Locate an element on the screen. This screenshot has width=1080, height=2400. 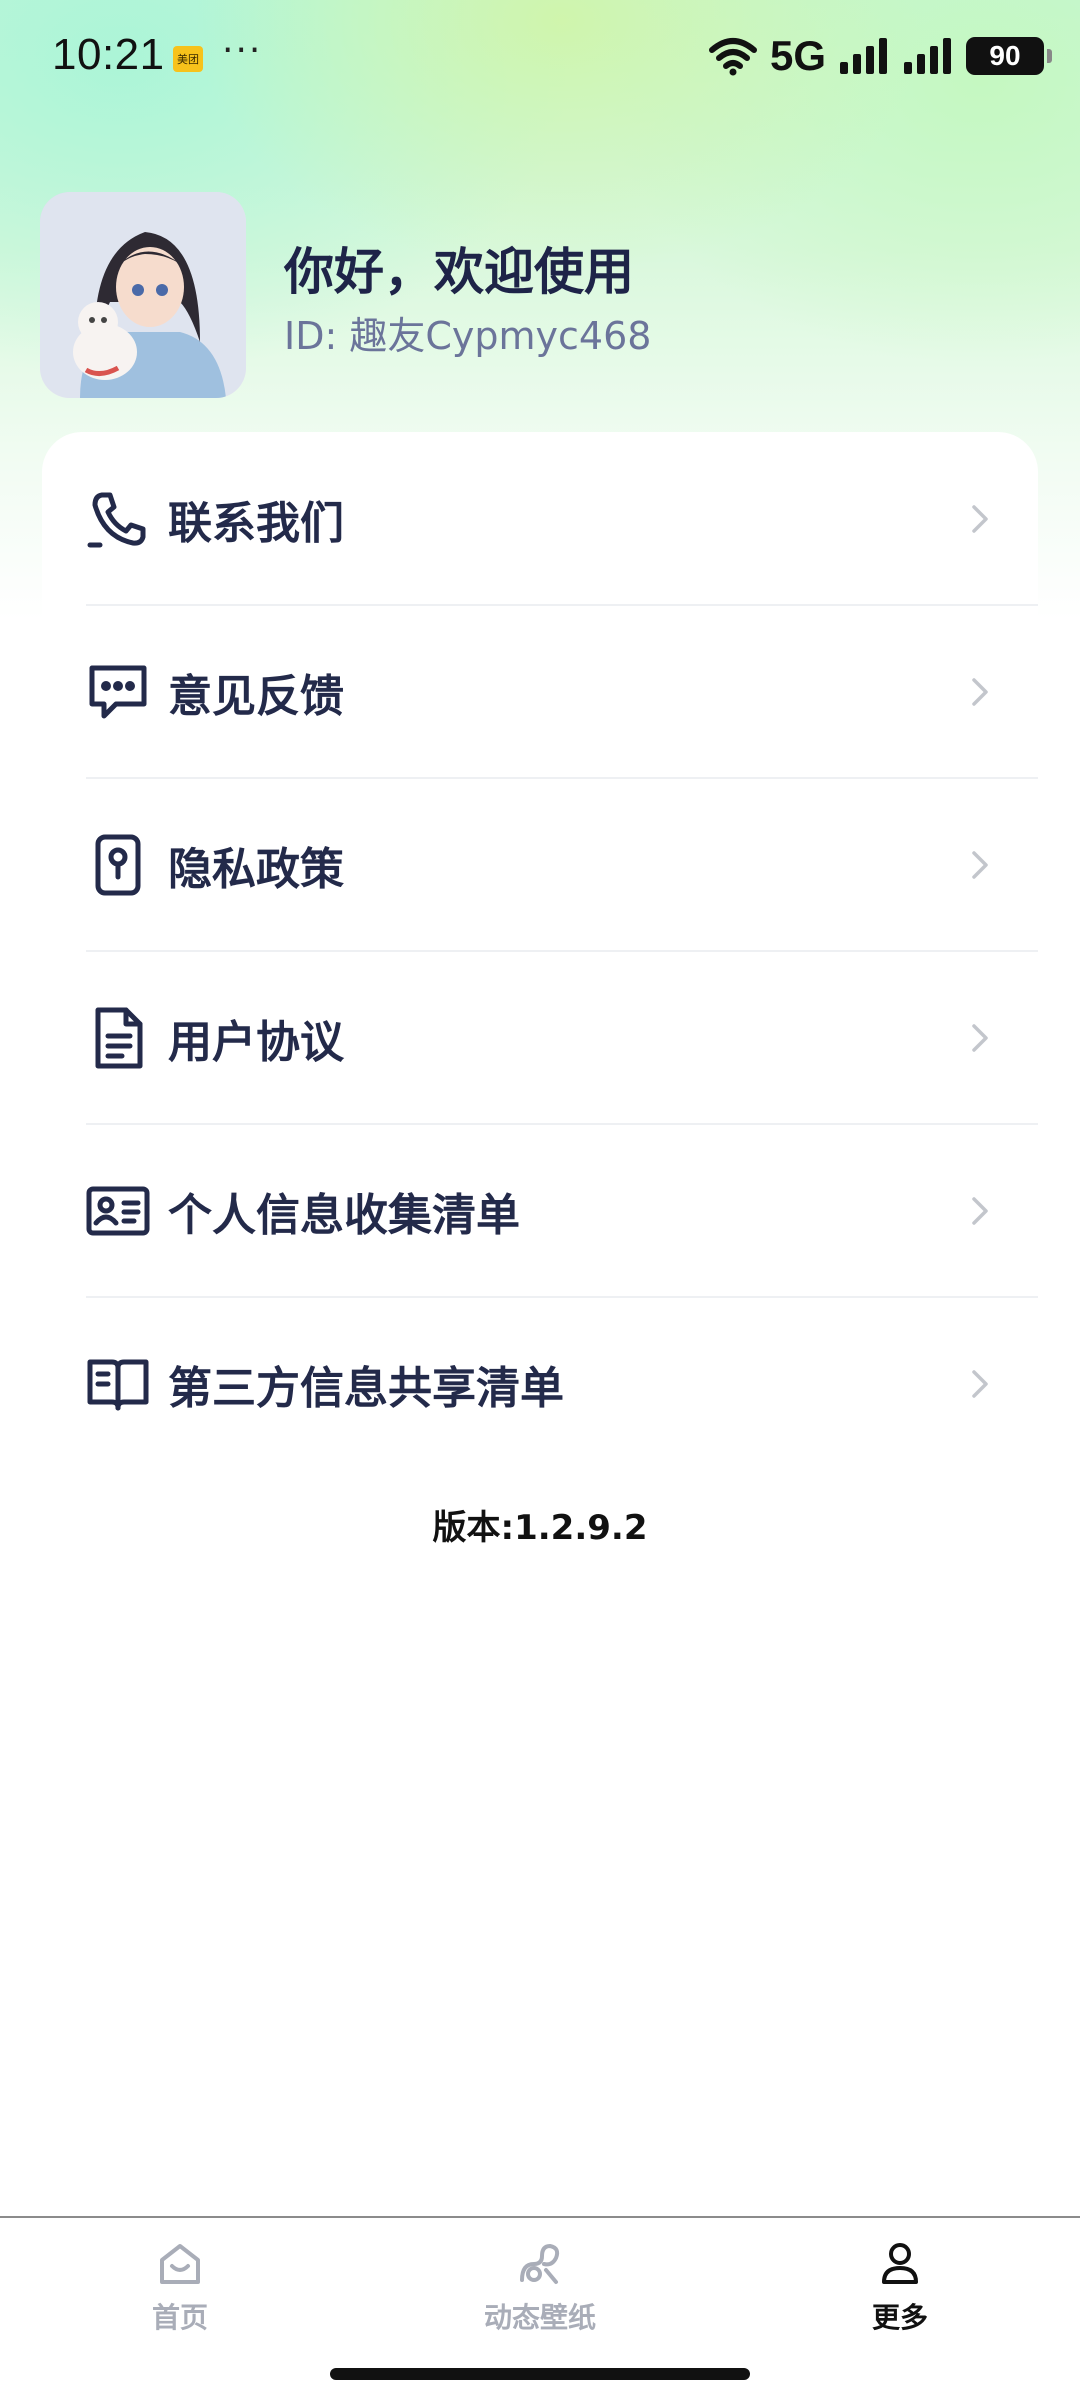
avatar-illustration is located at coordinates (143, 295).